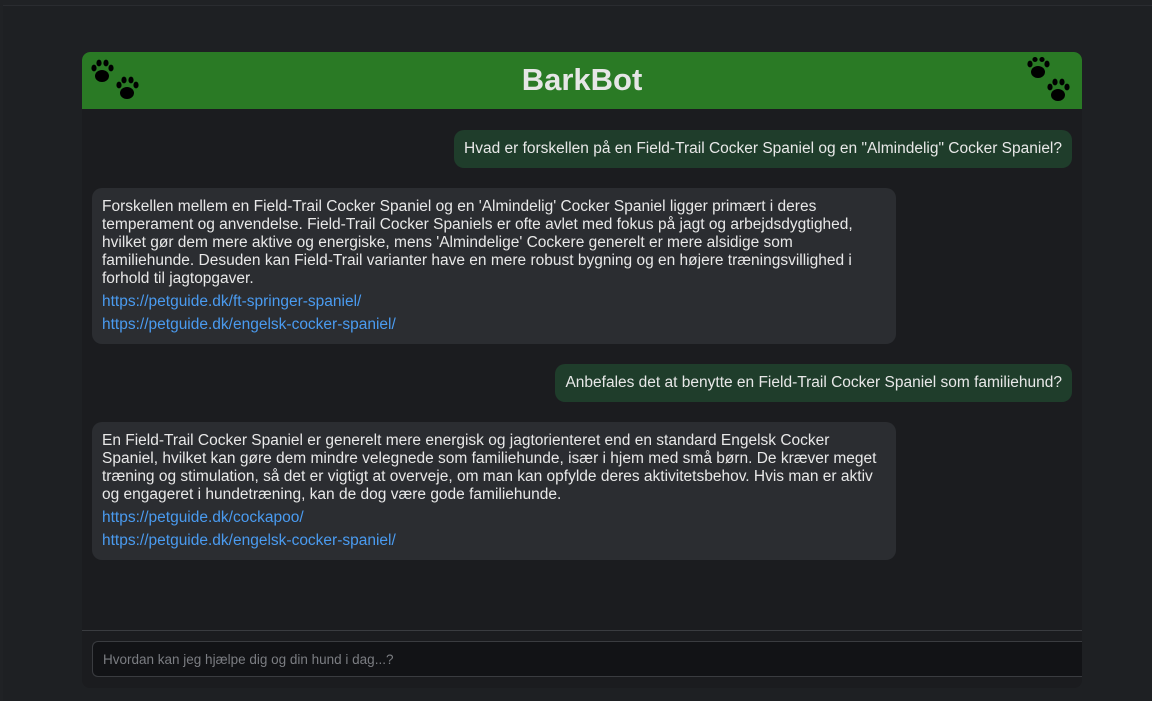 Image resolution: width=1152 pixels, height=701 pixels. I want to click on header-bar: BarkBot, so click(582, 80).